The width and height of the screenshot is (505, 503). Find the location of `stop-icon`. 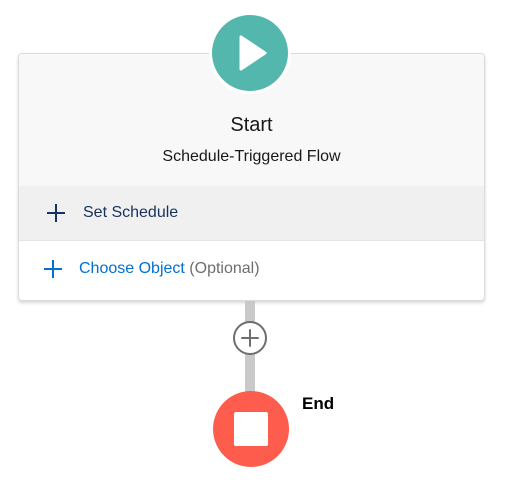

stop-icon is located at coordinates (251, 429).